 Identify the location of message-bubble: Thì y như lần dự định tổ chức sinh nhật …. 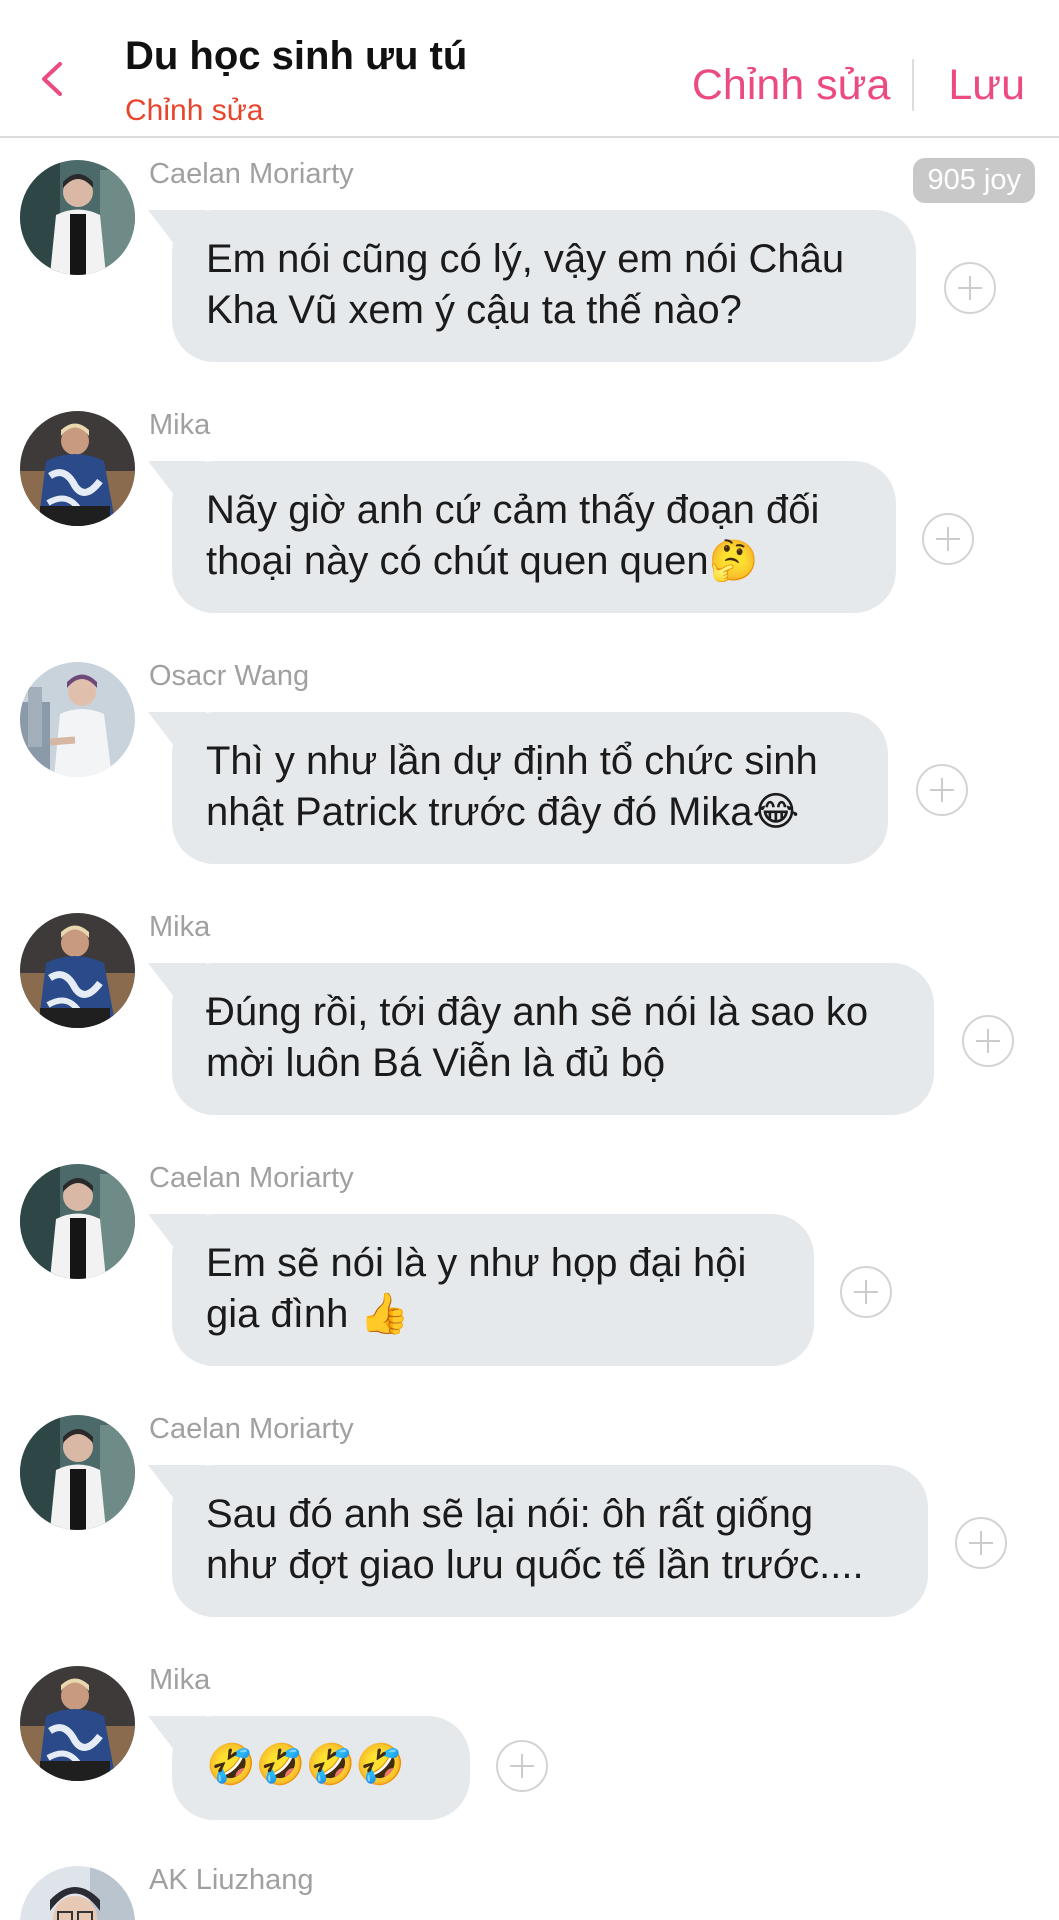
(530, 788).